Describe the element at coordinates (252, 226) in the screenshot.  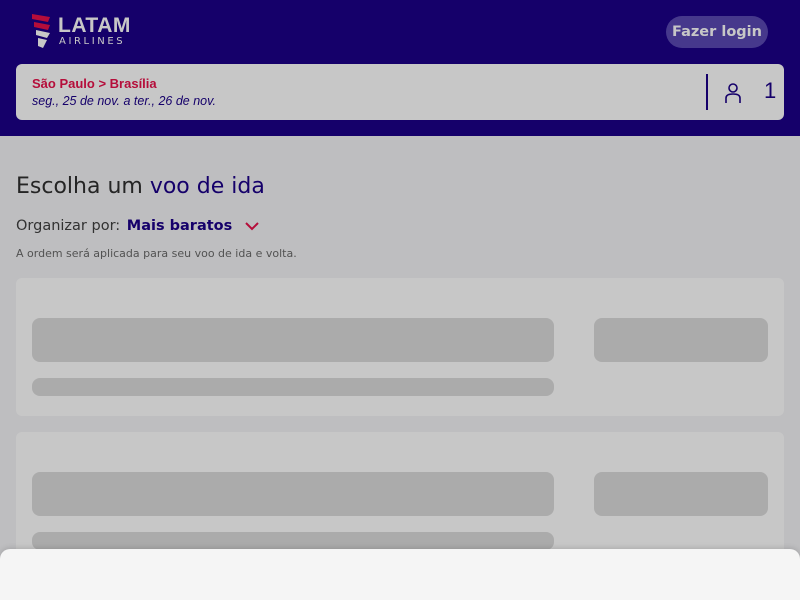
I see `chevron-down-icon` at that location.